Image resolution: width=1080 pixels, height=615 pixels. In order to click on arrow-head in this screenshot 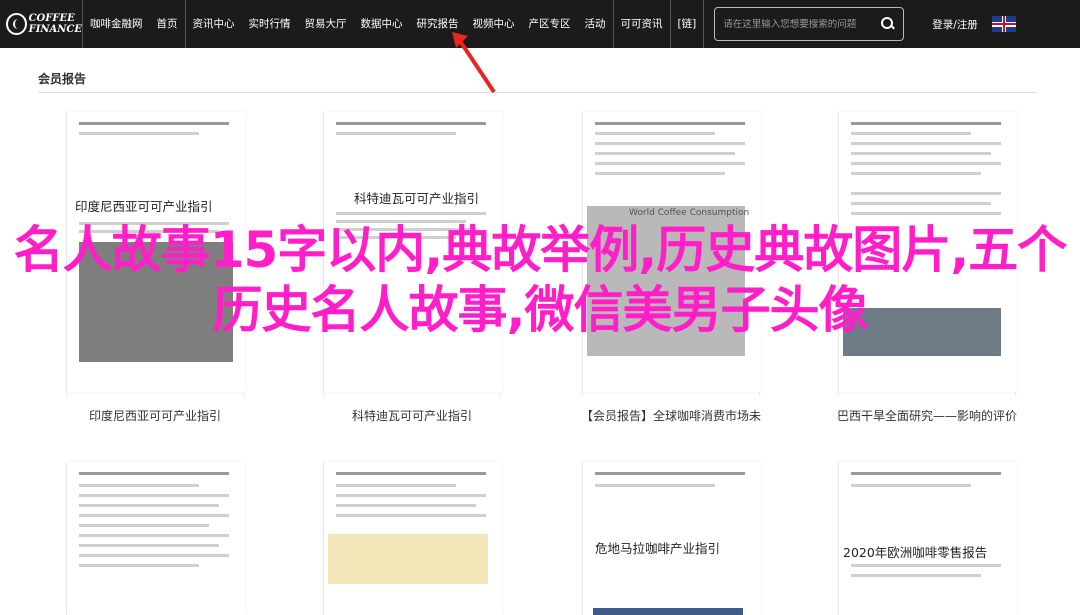, I will do `click(460, 40)`.